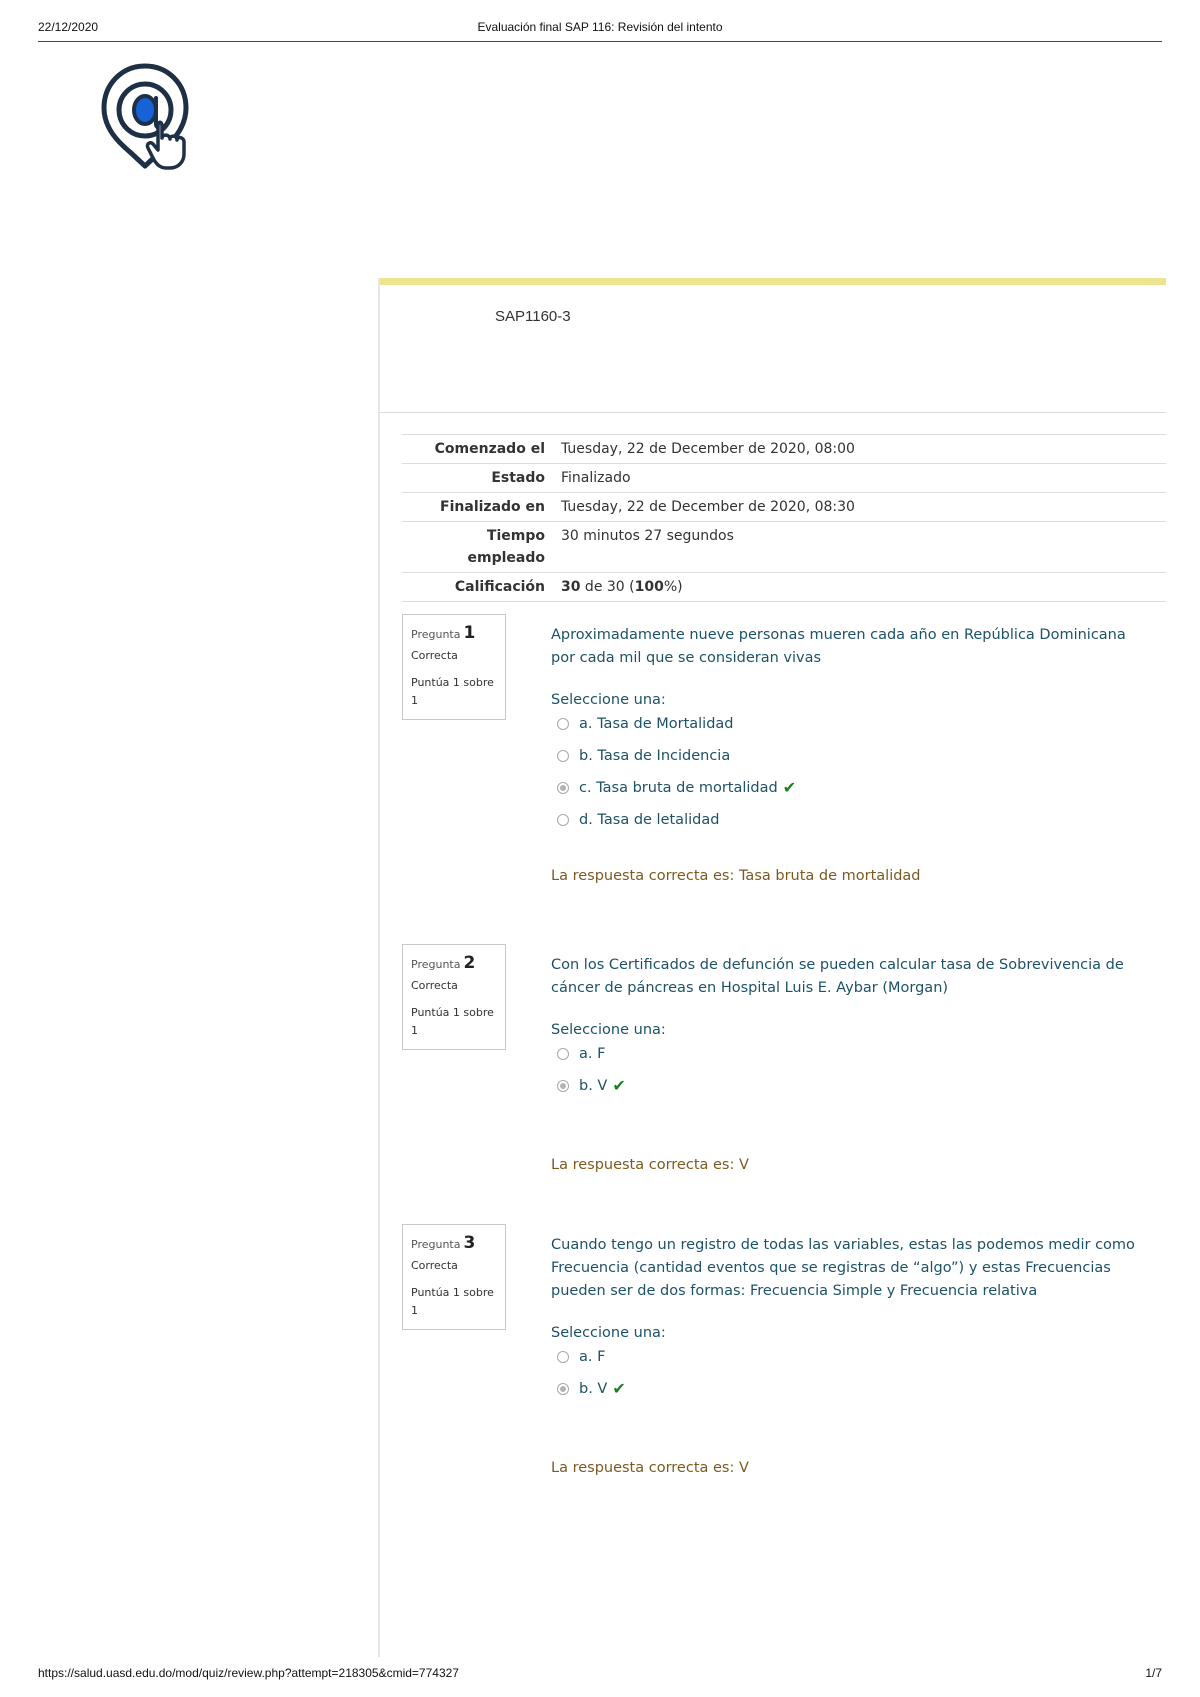  Describe the element at coordinates (859, 478) in the screenshot. I see `summary-value: Finalizado` at that location.